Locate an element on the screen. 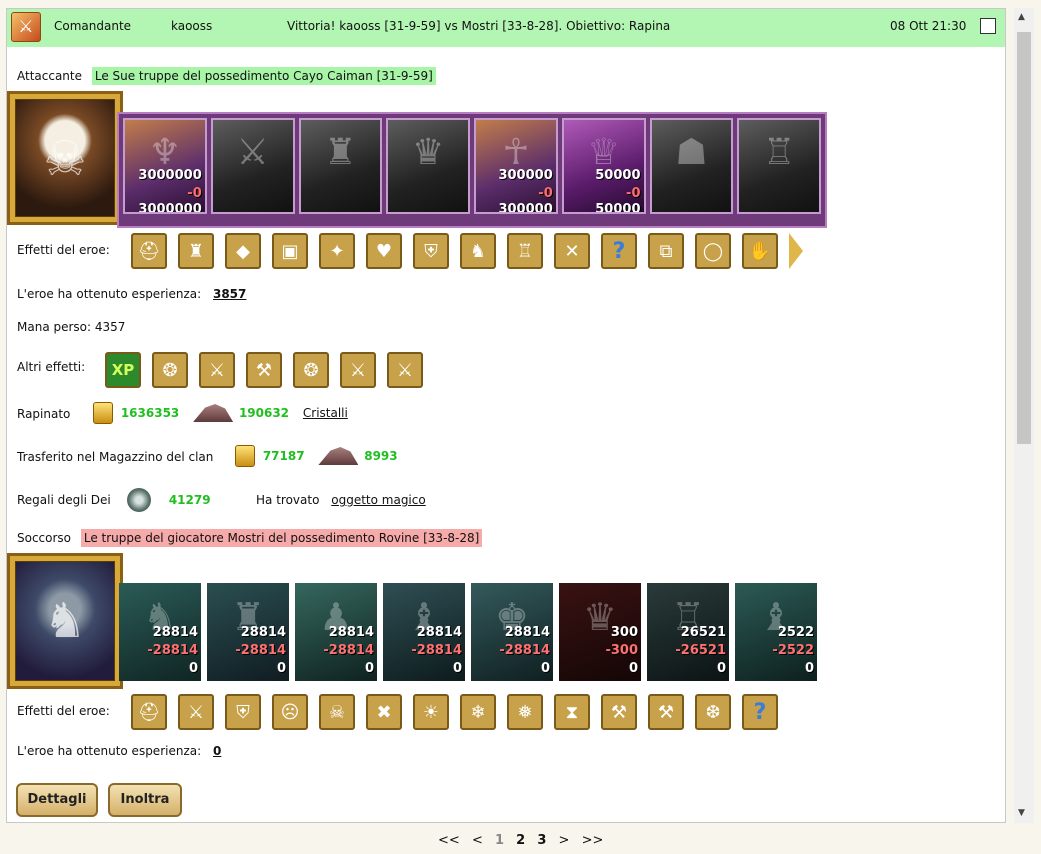  defender-unit: ♟ 28814 -28814 0 is located at coordinates (336, 632).